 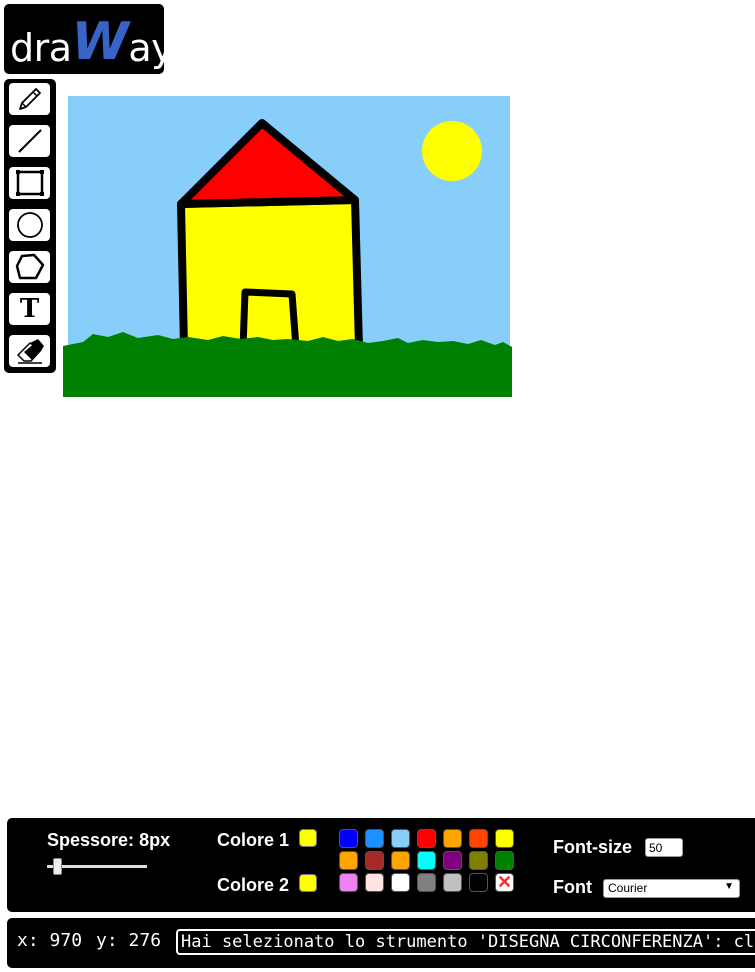 I want to click on no-color-swatch: ✕, so click(x=504, y=882).